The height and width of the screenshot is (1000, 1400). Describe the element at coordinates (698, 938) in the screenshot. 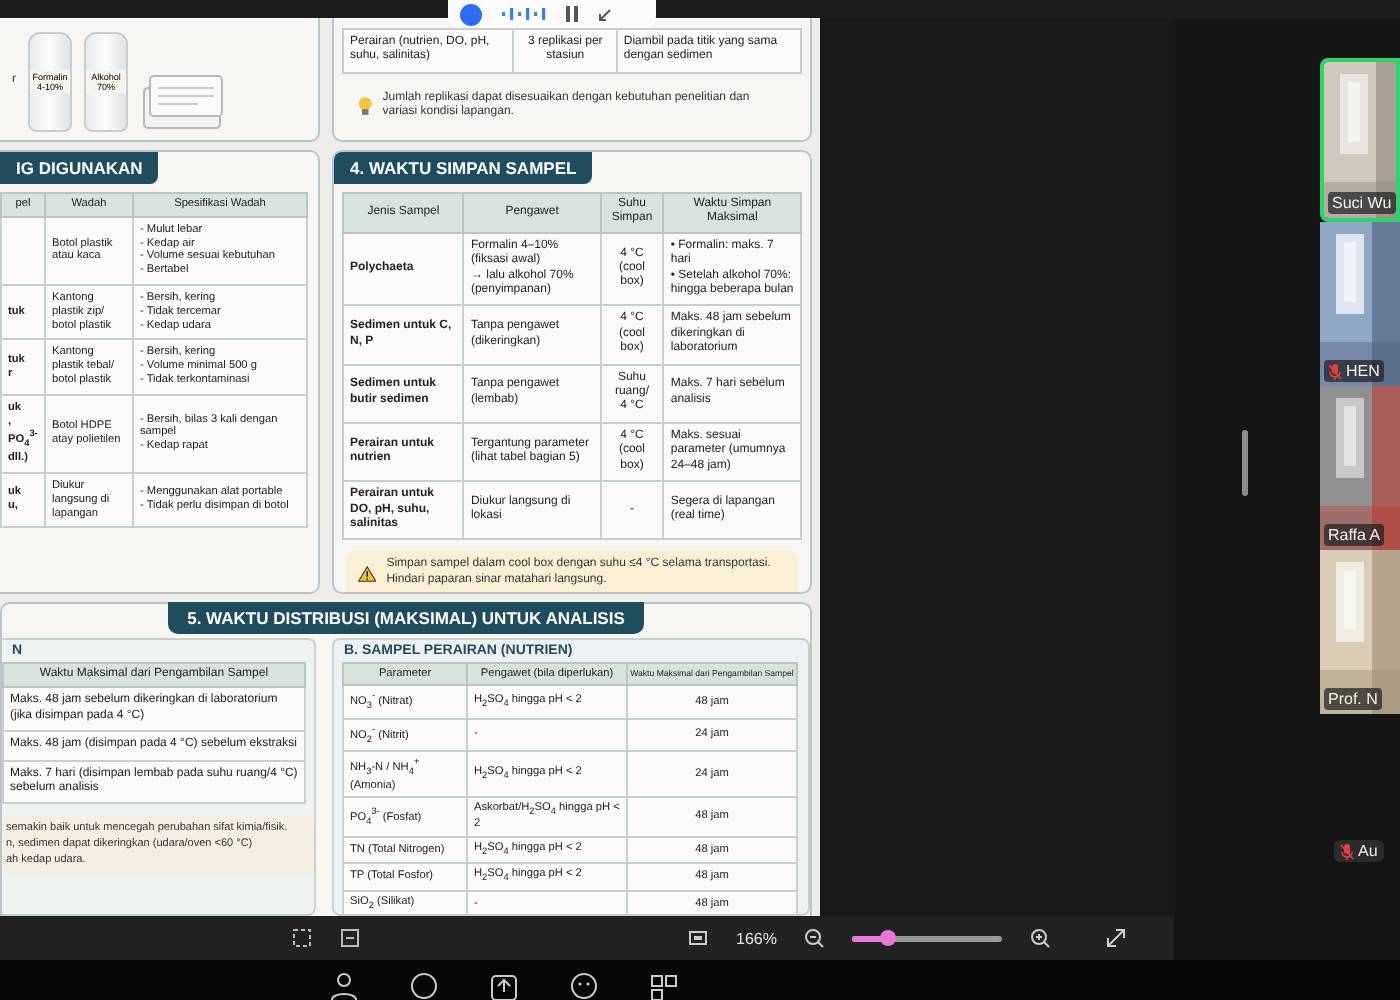

I see `fit-screen-icon` at that location.